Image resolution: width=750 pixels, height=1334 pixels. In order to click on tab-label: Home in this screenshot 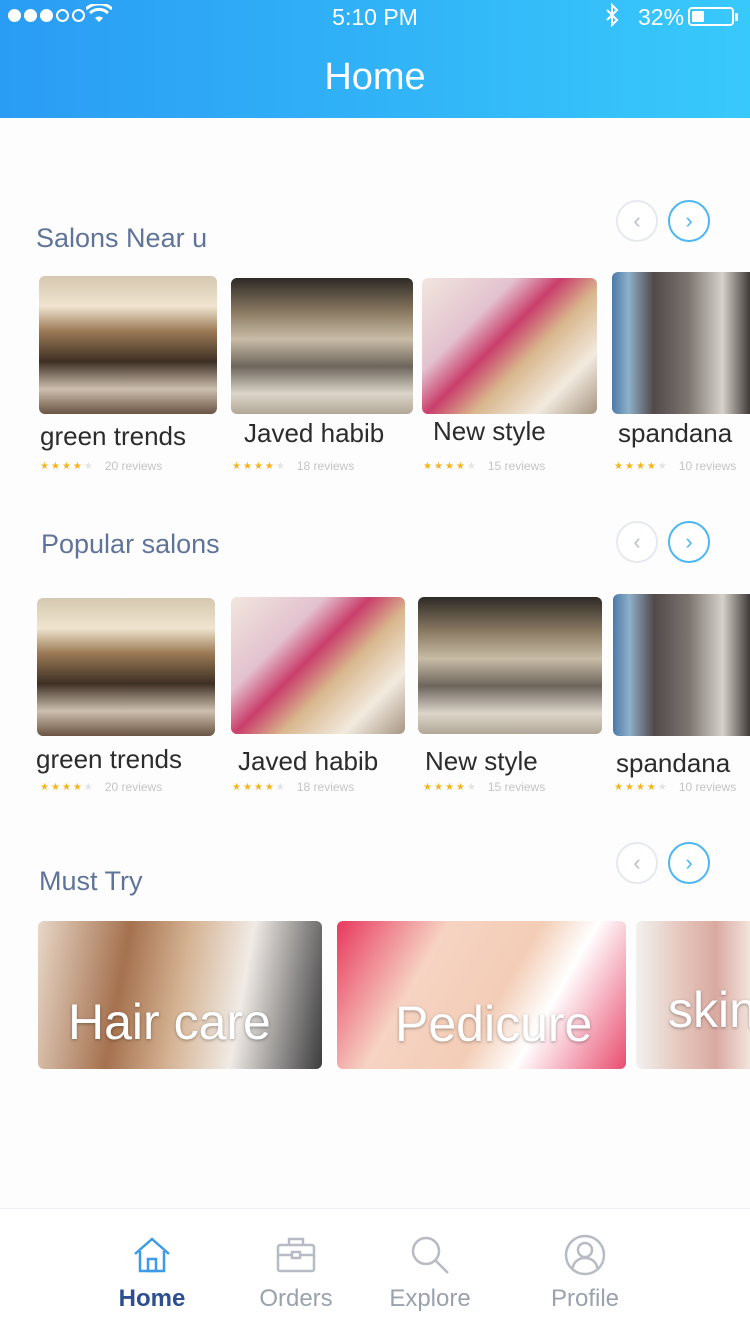, I will do `click(152, 1298)`.